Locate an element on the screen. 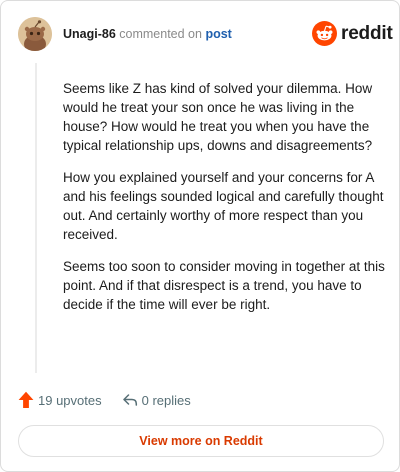  upvote-button: 19 upvotes is located at coordinates (60, 400).